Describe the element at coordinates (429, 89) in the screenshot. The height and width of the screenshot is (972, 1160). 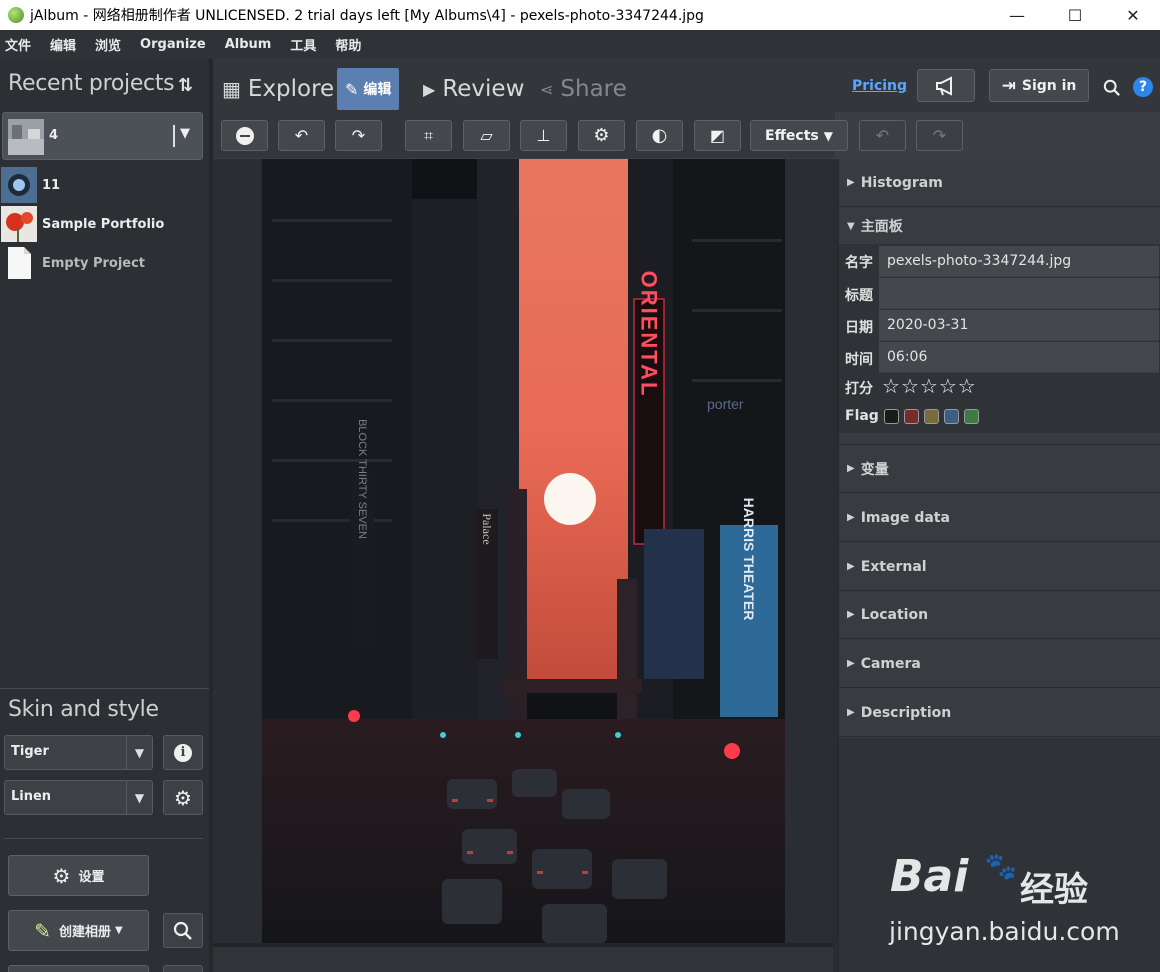
I see `play-icon: ▶` at that location.